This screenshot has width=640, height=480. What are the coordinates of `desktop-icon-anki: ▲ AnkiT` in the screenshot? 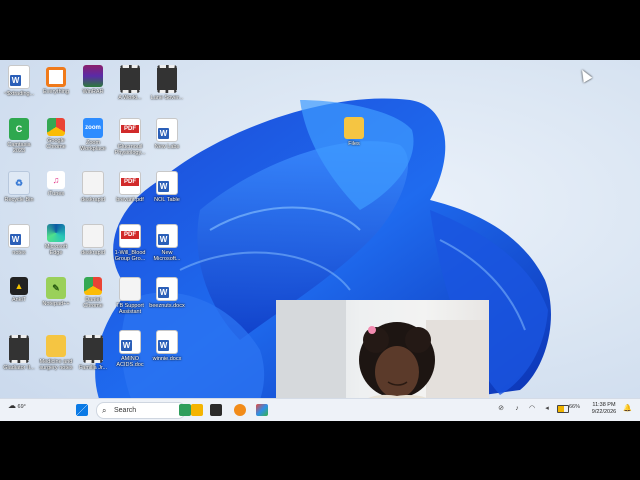 It's located at (19, 290).